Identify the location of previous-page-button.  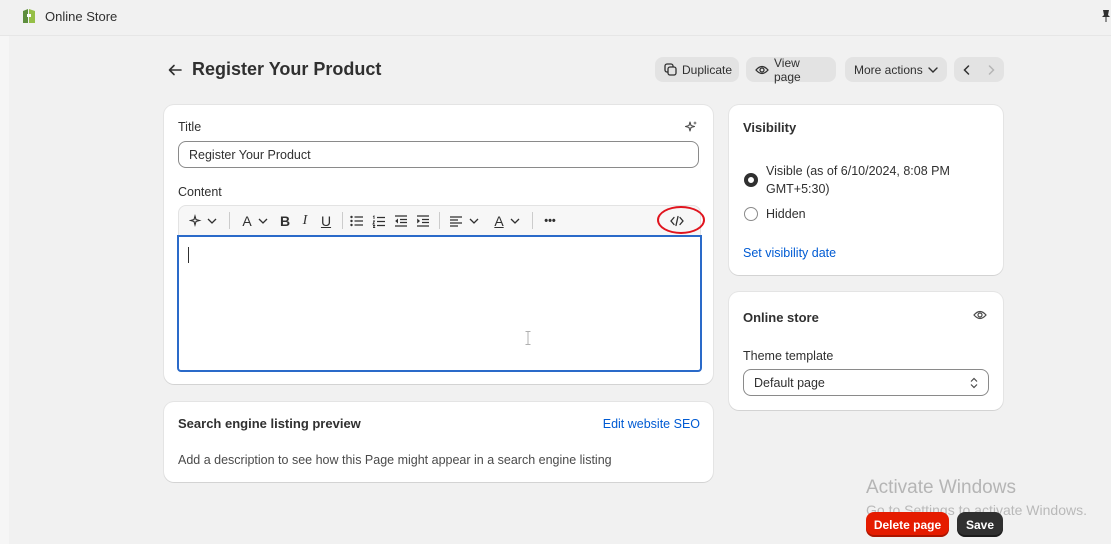
(966, 69).